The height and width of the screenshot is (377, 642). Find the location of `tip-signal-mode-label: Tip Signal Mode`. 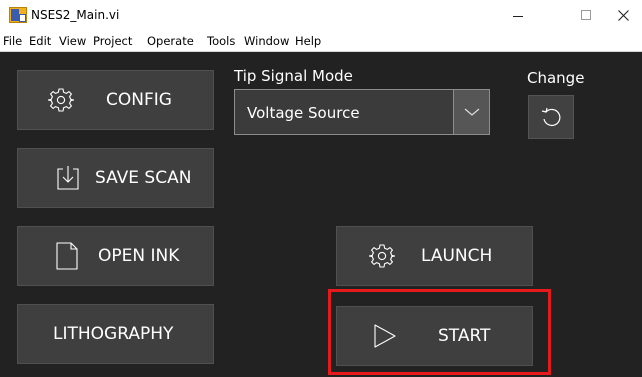

tip-signal-mode-label: Tip Signal Mode is located at coordinates (293, 76).